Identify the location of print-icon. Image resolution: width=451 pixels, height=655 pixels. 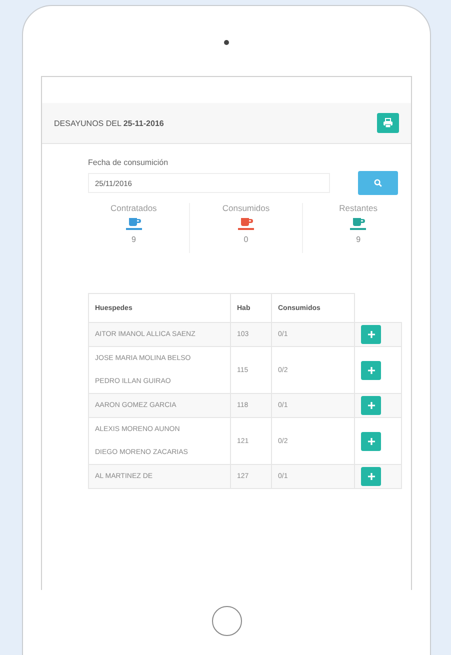
(388, 123).